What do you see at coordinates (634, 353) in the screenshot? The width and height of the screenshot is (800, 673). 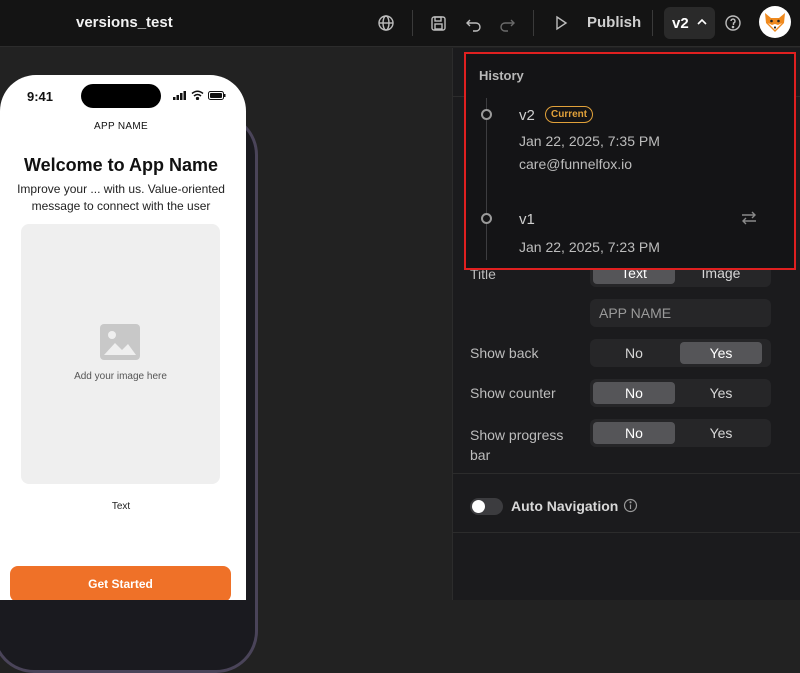 I see `show-back-no: No` at bounding box center [634, 353].